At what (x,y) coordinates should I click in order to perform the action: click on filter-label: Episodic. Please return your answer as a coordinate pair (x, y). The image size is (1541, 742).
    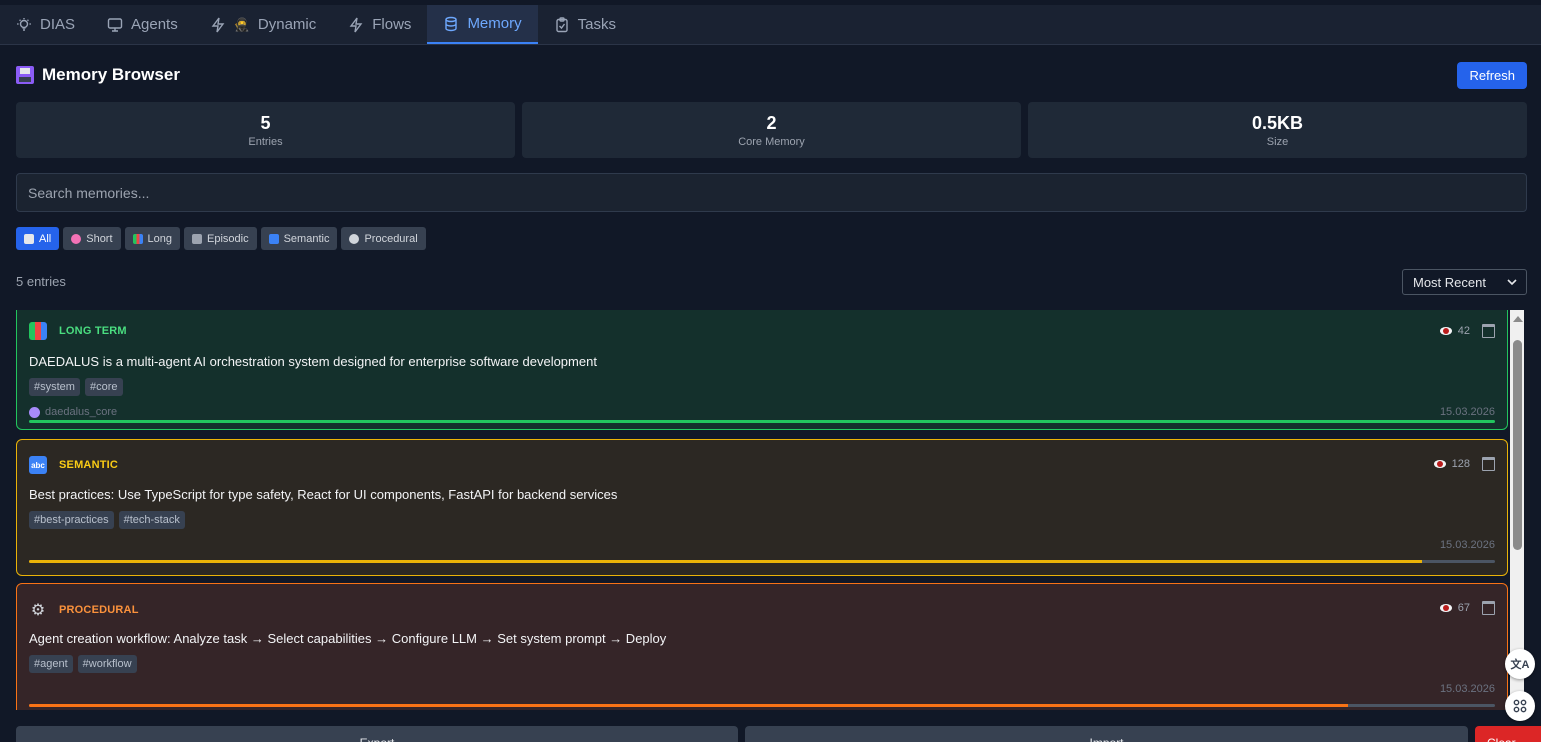
    Looking at the image, I should click on (228, 238).